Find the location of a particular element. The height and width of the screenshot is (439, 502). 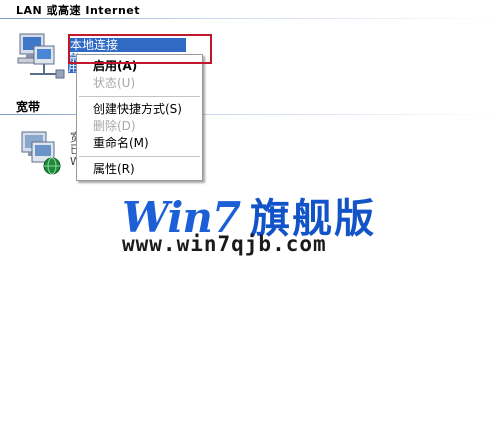

broadband-connection-icon is located at coordinates (42, 154).